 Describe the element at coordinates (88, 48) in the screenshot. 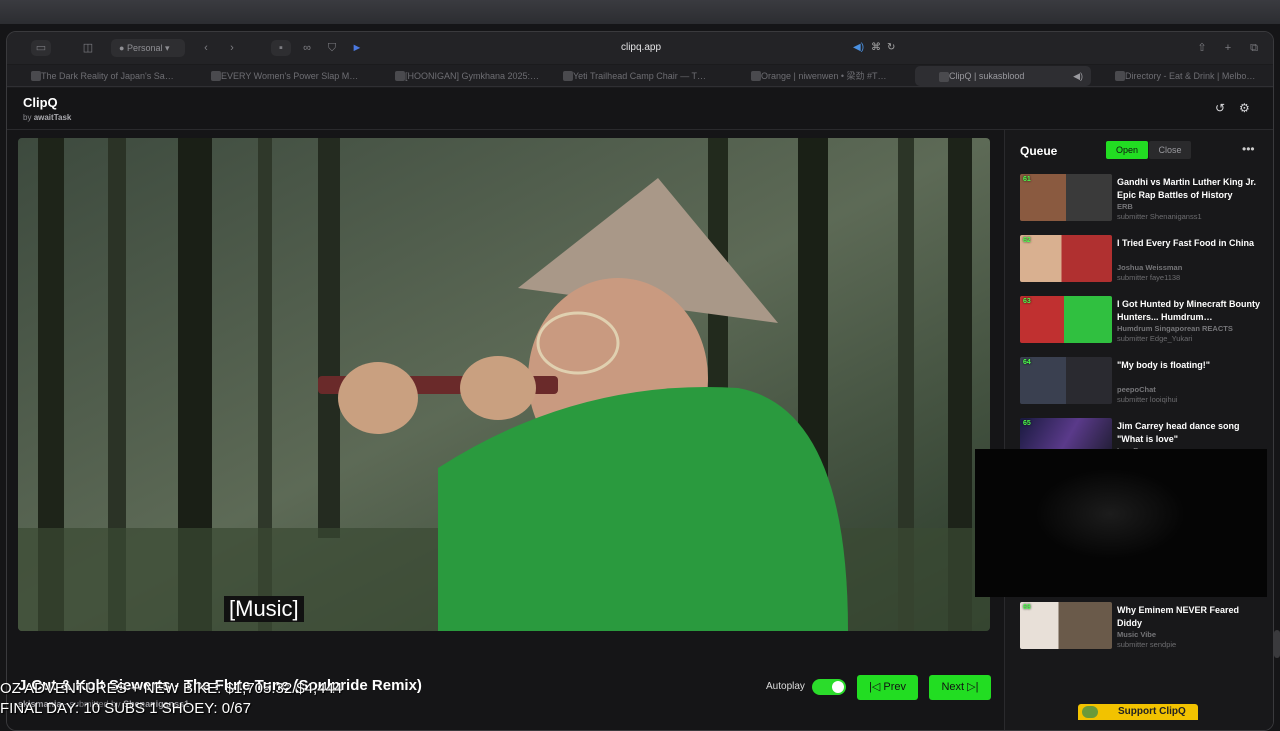

I see `sidebar-toggle-icon: ◫` at that location.